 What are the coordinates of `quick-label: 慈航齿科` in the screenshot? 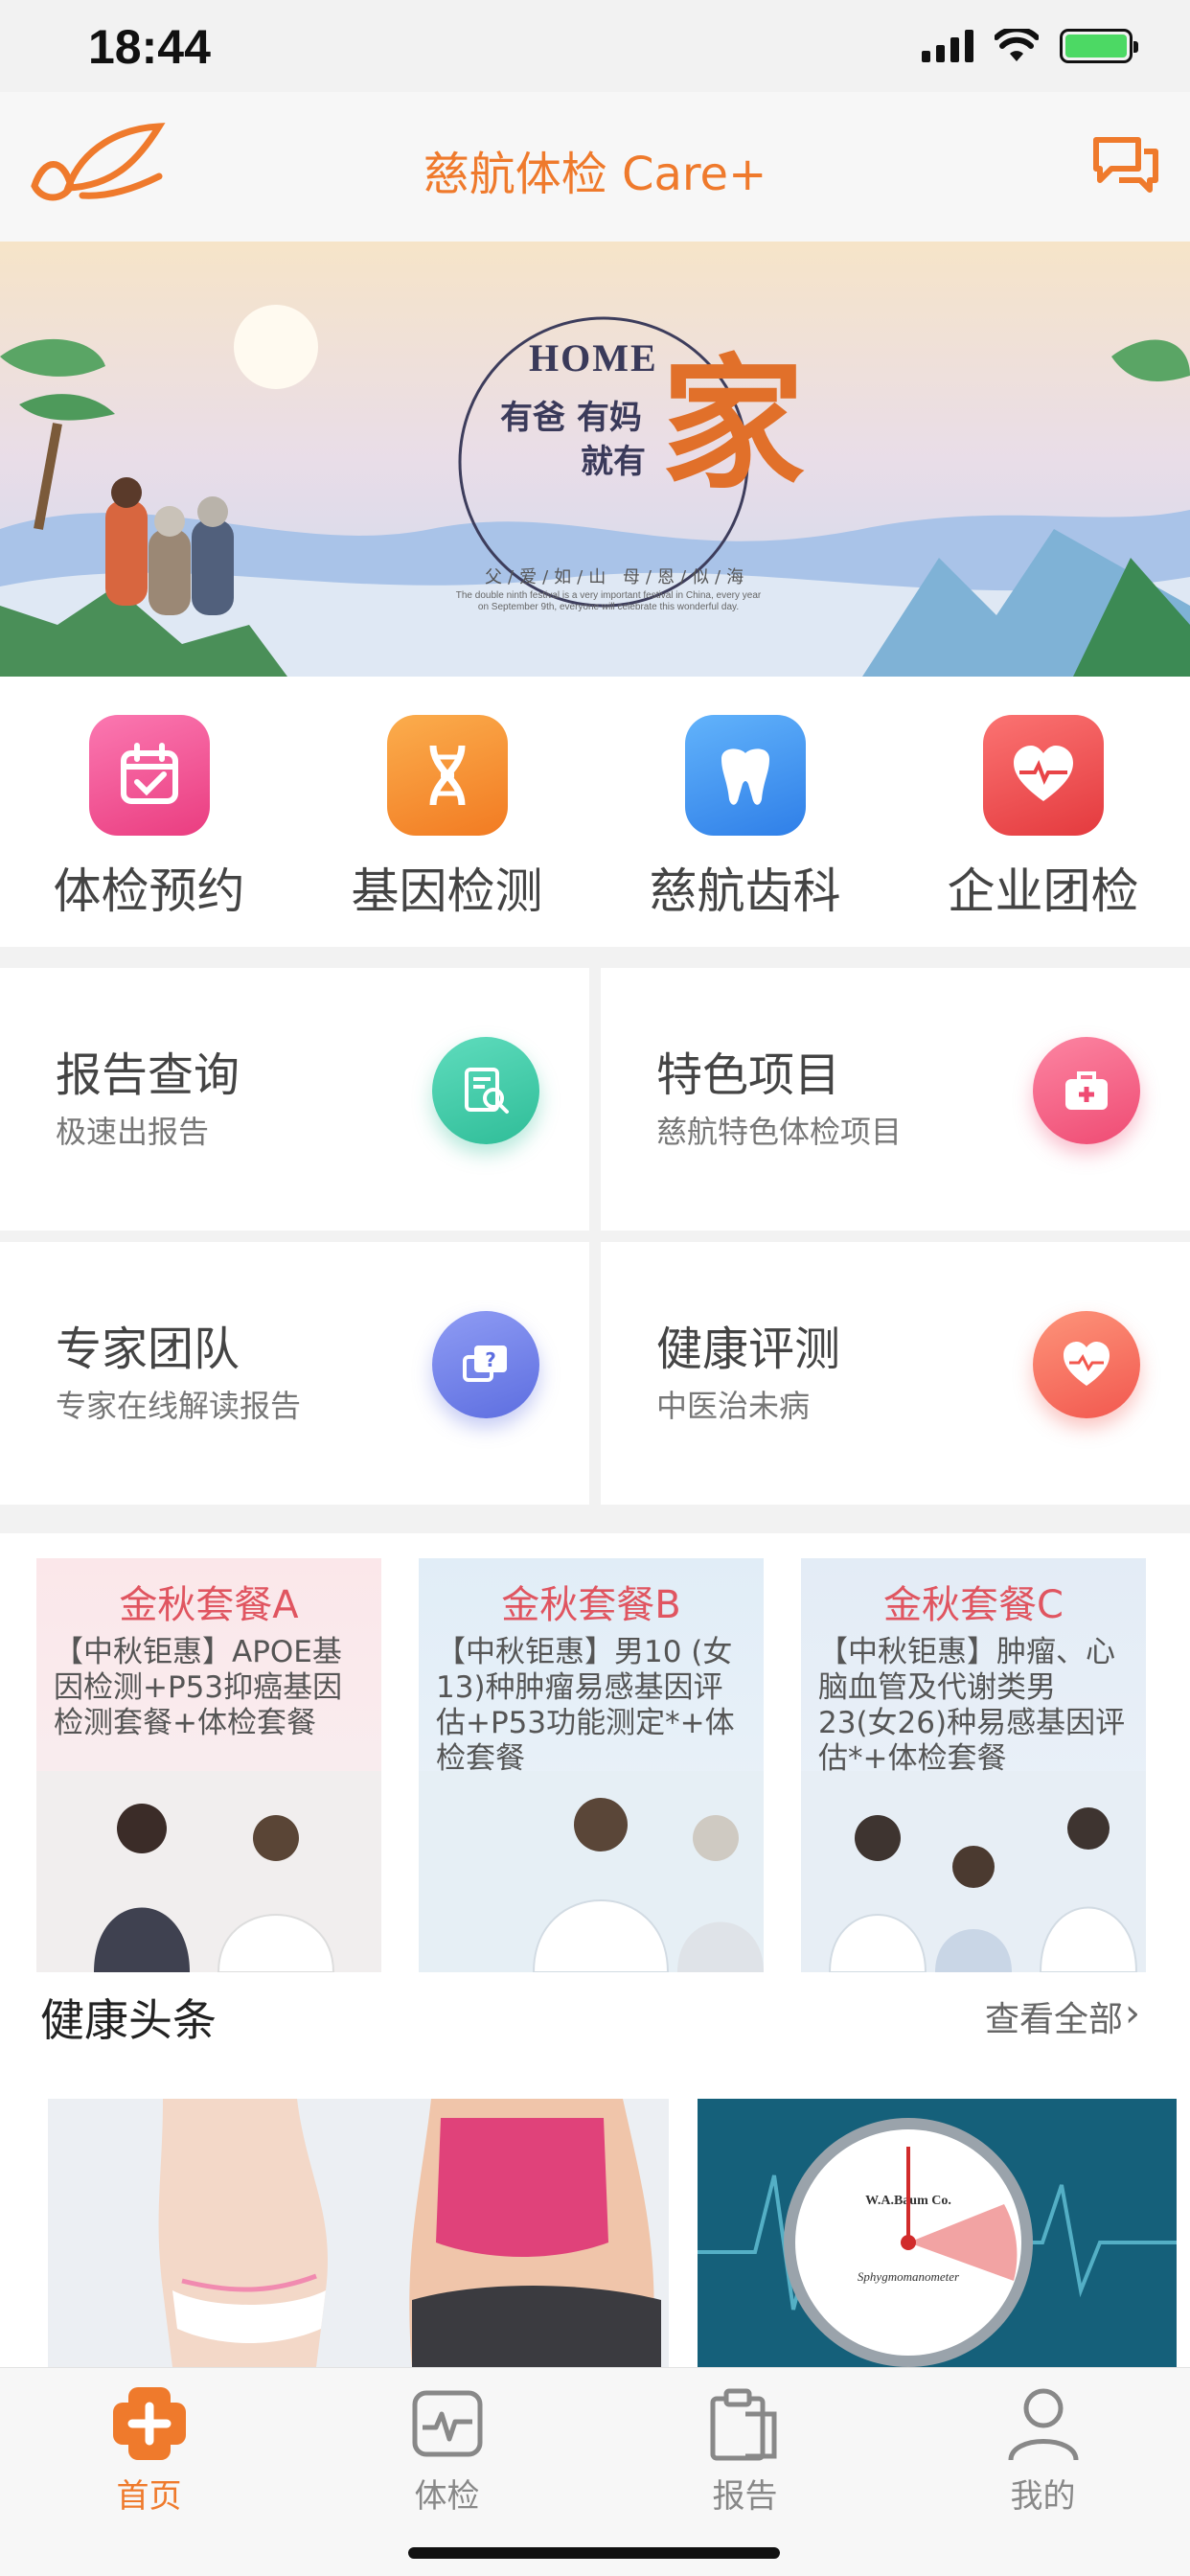 It's located at (745, 891).